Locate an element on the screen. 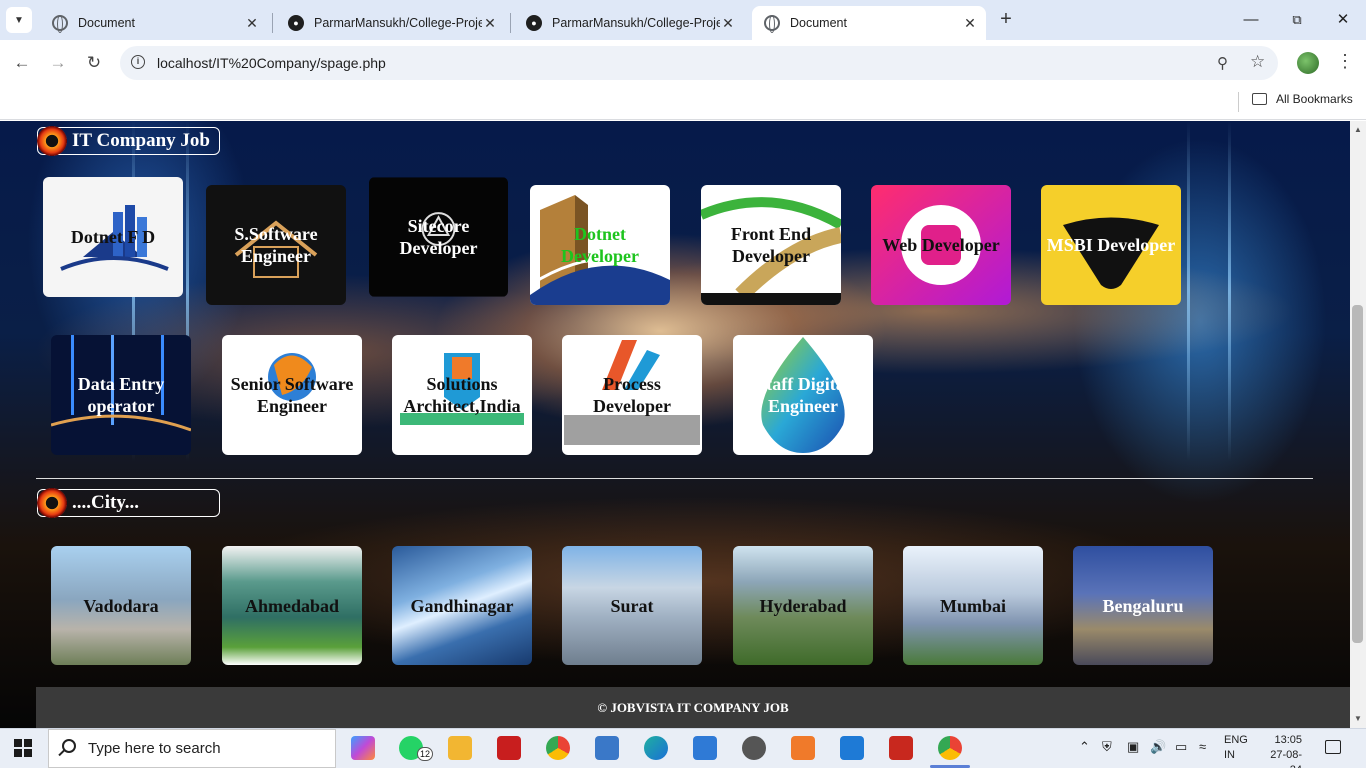  job-card-label: Senior Software Engineer is located at coordinates (292, 395).